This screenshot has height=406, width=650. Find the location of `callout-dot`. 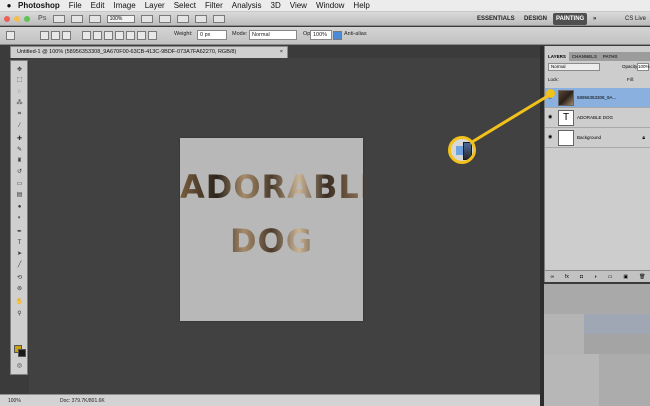

callout-dot is located at coordinates (550, 93).